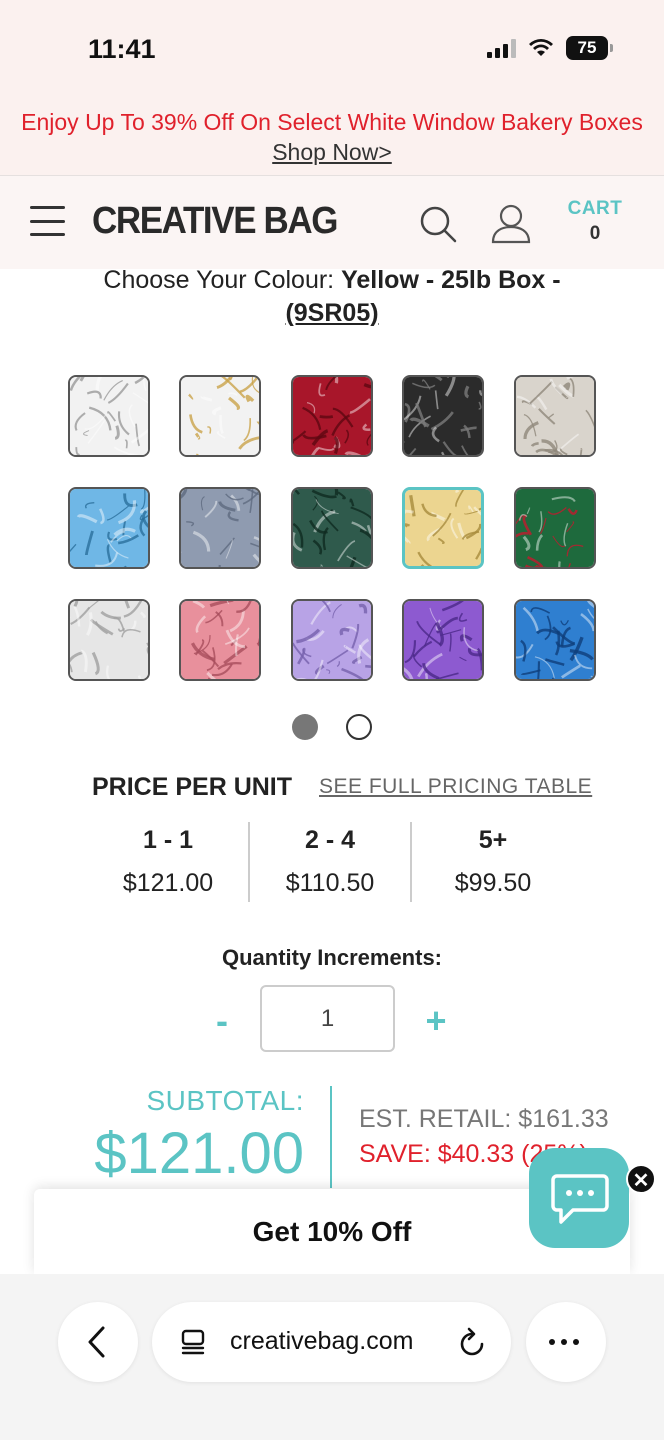  What do you see at coordinates (332, 640) in the screenshot?
I see `swatch-lavender` at bounding box center [332, 640].